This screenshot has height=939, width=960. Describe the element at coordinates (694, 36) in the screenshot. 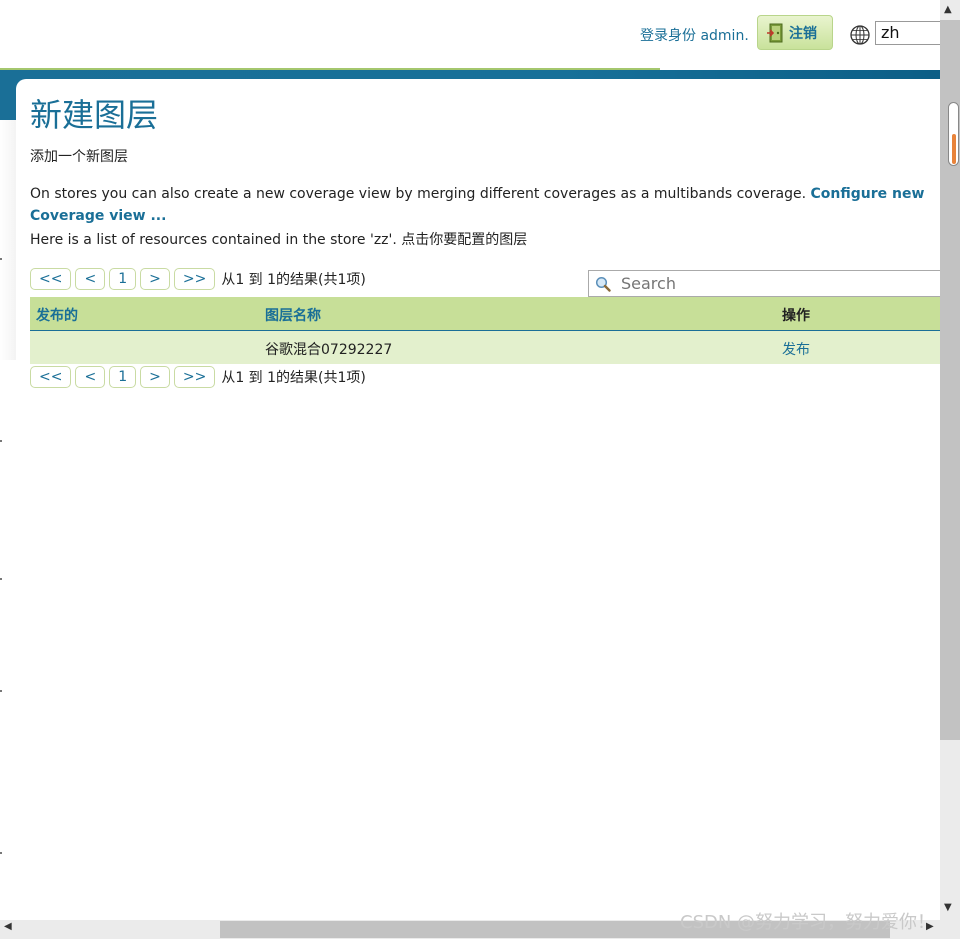

I see `login-status: 登录身份 admin.` at that location.